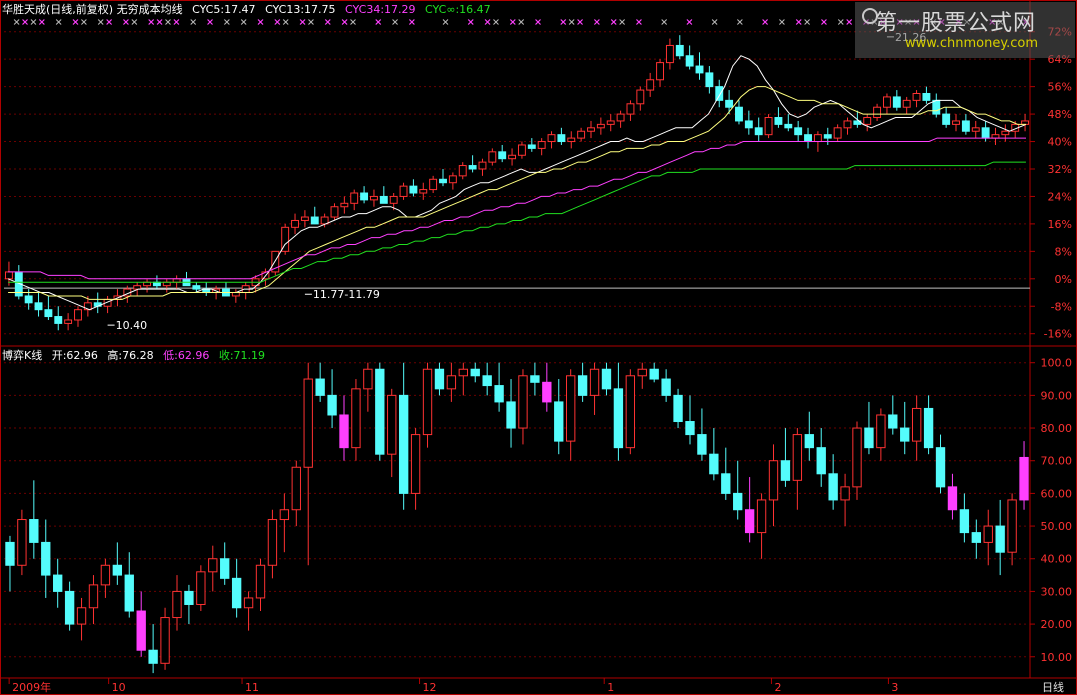 This screenshot has height=695, width=1077. I want to click on low-label: 低:62.96, so click(186, 355).